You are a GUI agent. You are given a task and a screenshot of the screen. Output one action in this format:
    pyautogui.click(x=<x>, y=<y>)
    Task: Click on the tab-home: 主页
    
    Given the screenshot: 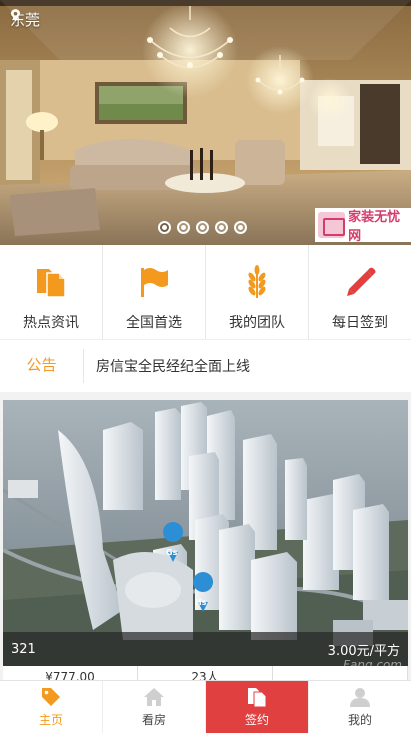 What is the action you would take?
    pyautogui.click(x=51, y=707)
    